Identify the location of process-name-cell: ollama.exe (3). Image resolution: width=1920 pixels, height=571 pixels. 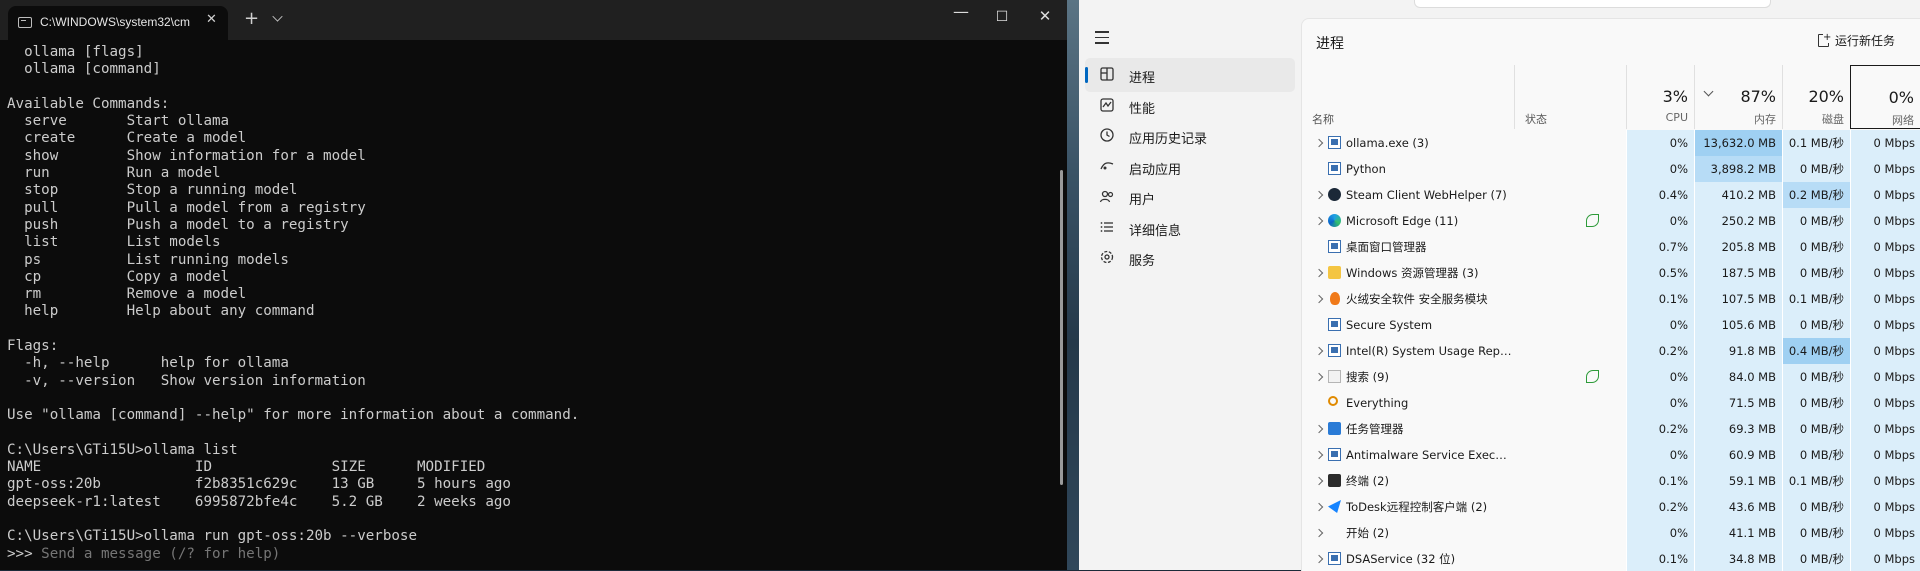
(1408, 143).